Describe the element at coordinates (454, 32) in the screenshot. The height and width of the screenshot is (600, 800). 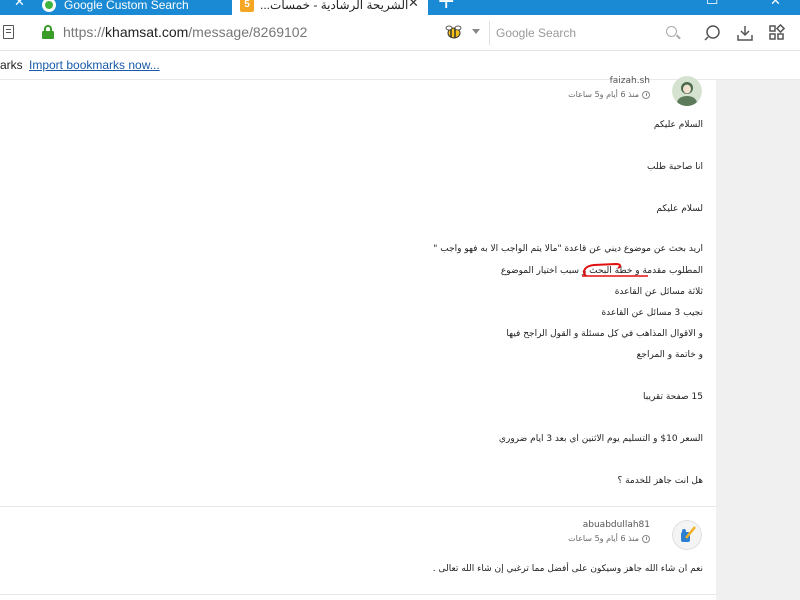
I see `bee-extension-icon` at that location.